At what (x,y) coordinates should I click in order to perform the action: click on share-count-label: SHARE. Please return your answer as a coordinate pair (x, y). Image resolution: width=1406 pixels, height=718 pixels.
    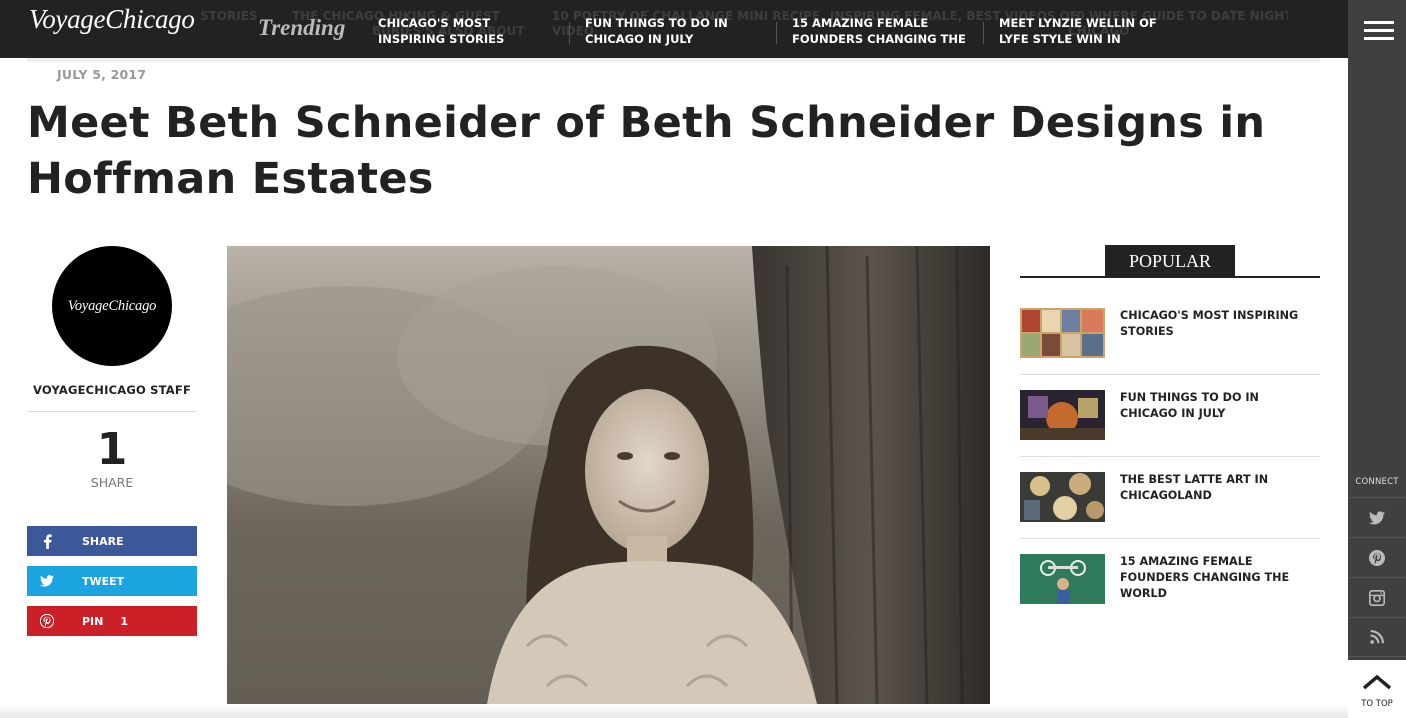
    Looking at the image, I should click on (112, 482).